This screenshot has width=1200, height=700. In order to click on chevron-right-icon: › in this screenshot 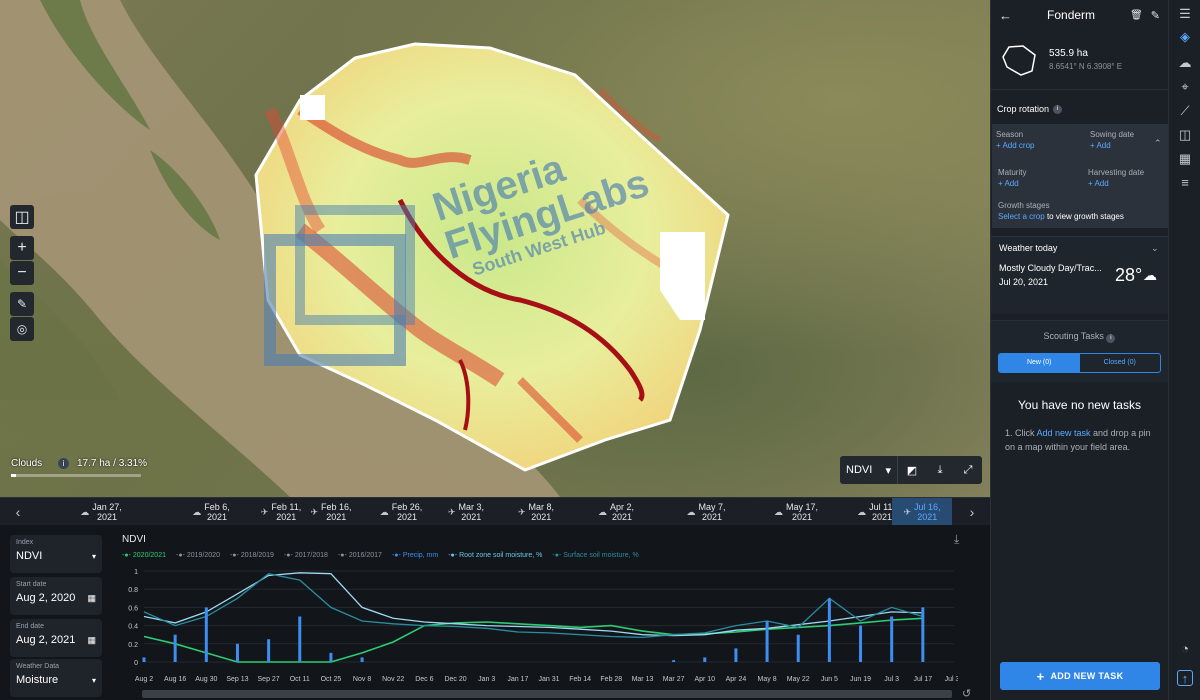, I will do `click(972, 512)`.